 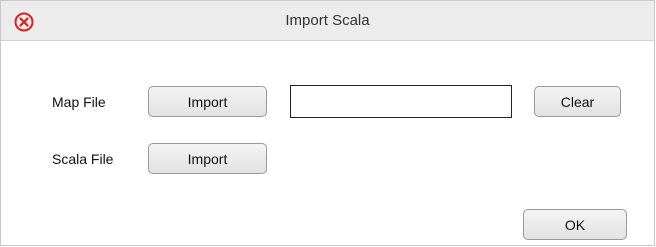 I want to click on map-file-label: Map File, so click(x=79, y=102).